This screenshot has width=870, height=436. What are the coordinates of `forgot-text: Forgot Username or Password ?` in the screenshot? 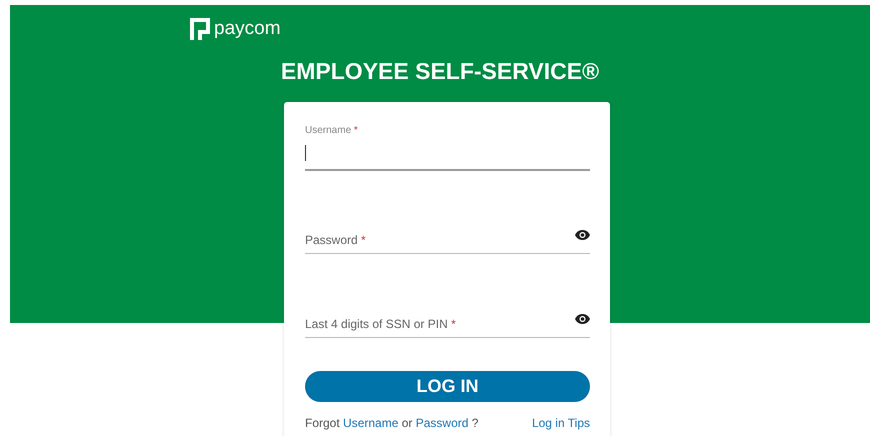 It's located at (391, 423).